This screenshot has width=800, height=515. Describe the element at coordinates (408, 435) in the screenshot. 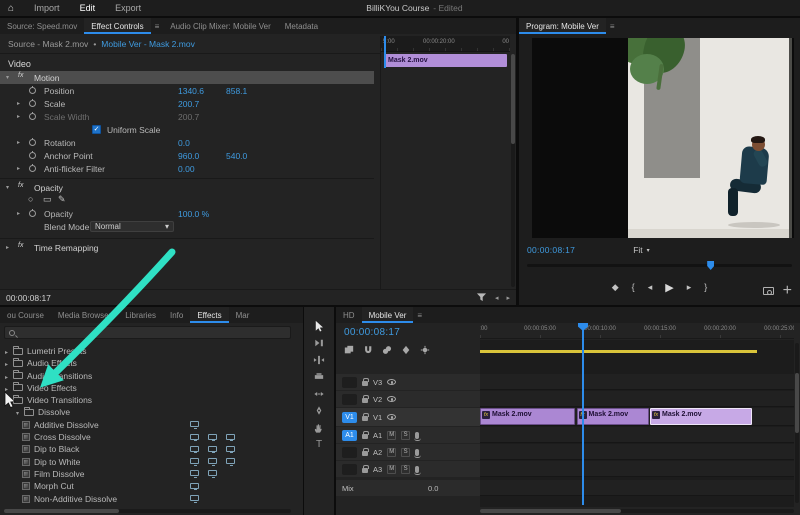

I see `track-header-a1: A1 A1 M S` at that location.